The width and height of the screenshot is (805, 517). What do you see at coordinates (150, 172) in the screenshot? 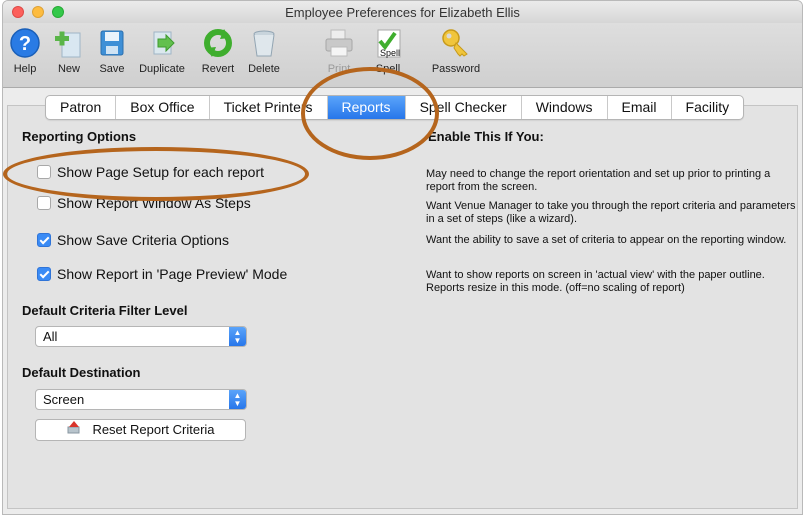
I see `option-show-page-setup: Show Page Setup for each report` at bounding box center [150, 172].